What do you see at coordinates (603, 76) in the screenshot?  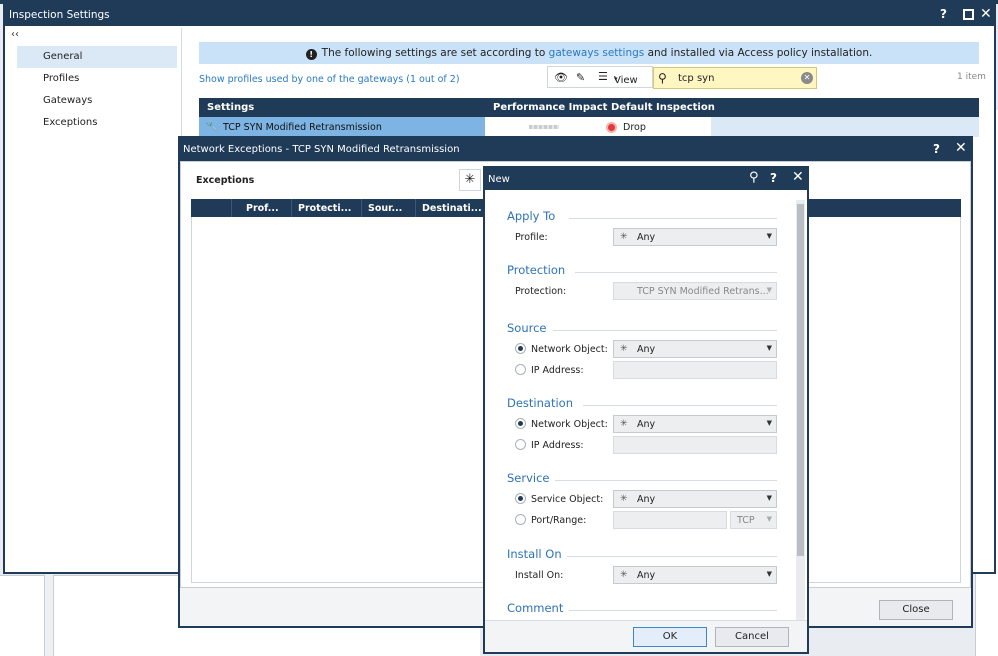 I see `menu-icon: ☰` at bounding box center [603, 76].